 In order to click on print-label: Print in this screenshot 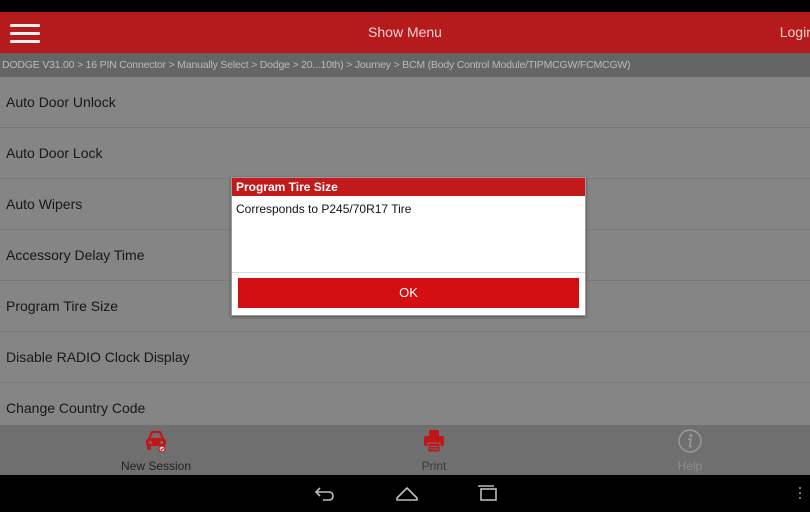, I will do `click(434, 466)`.